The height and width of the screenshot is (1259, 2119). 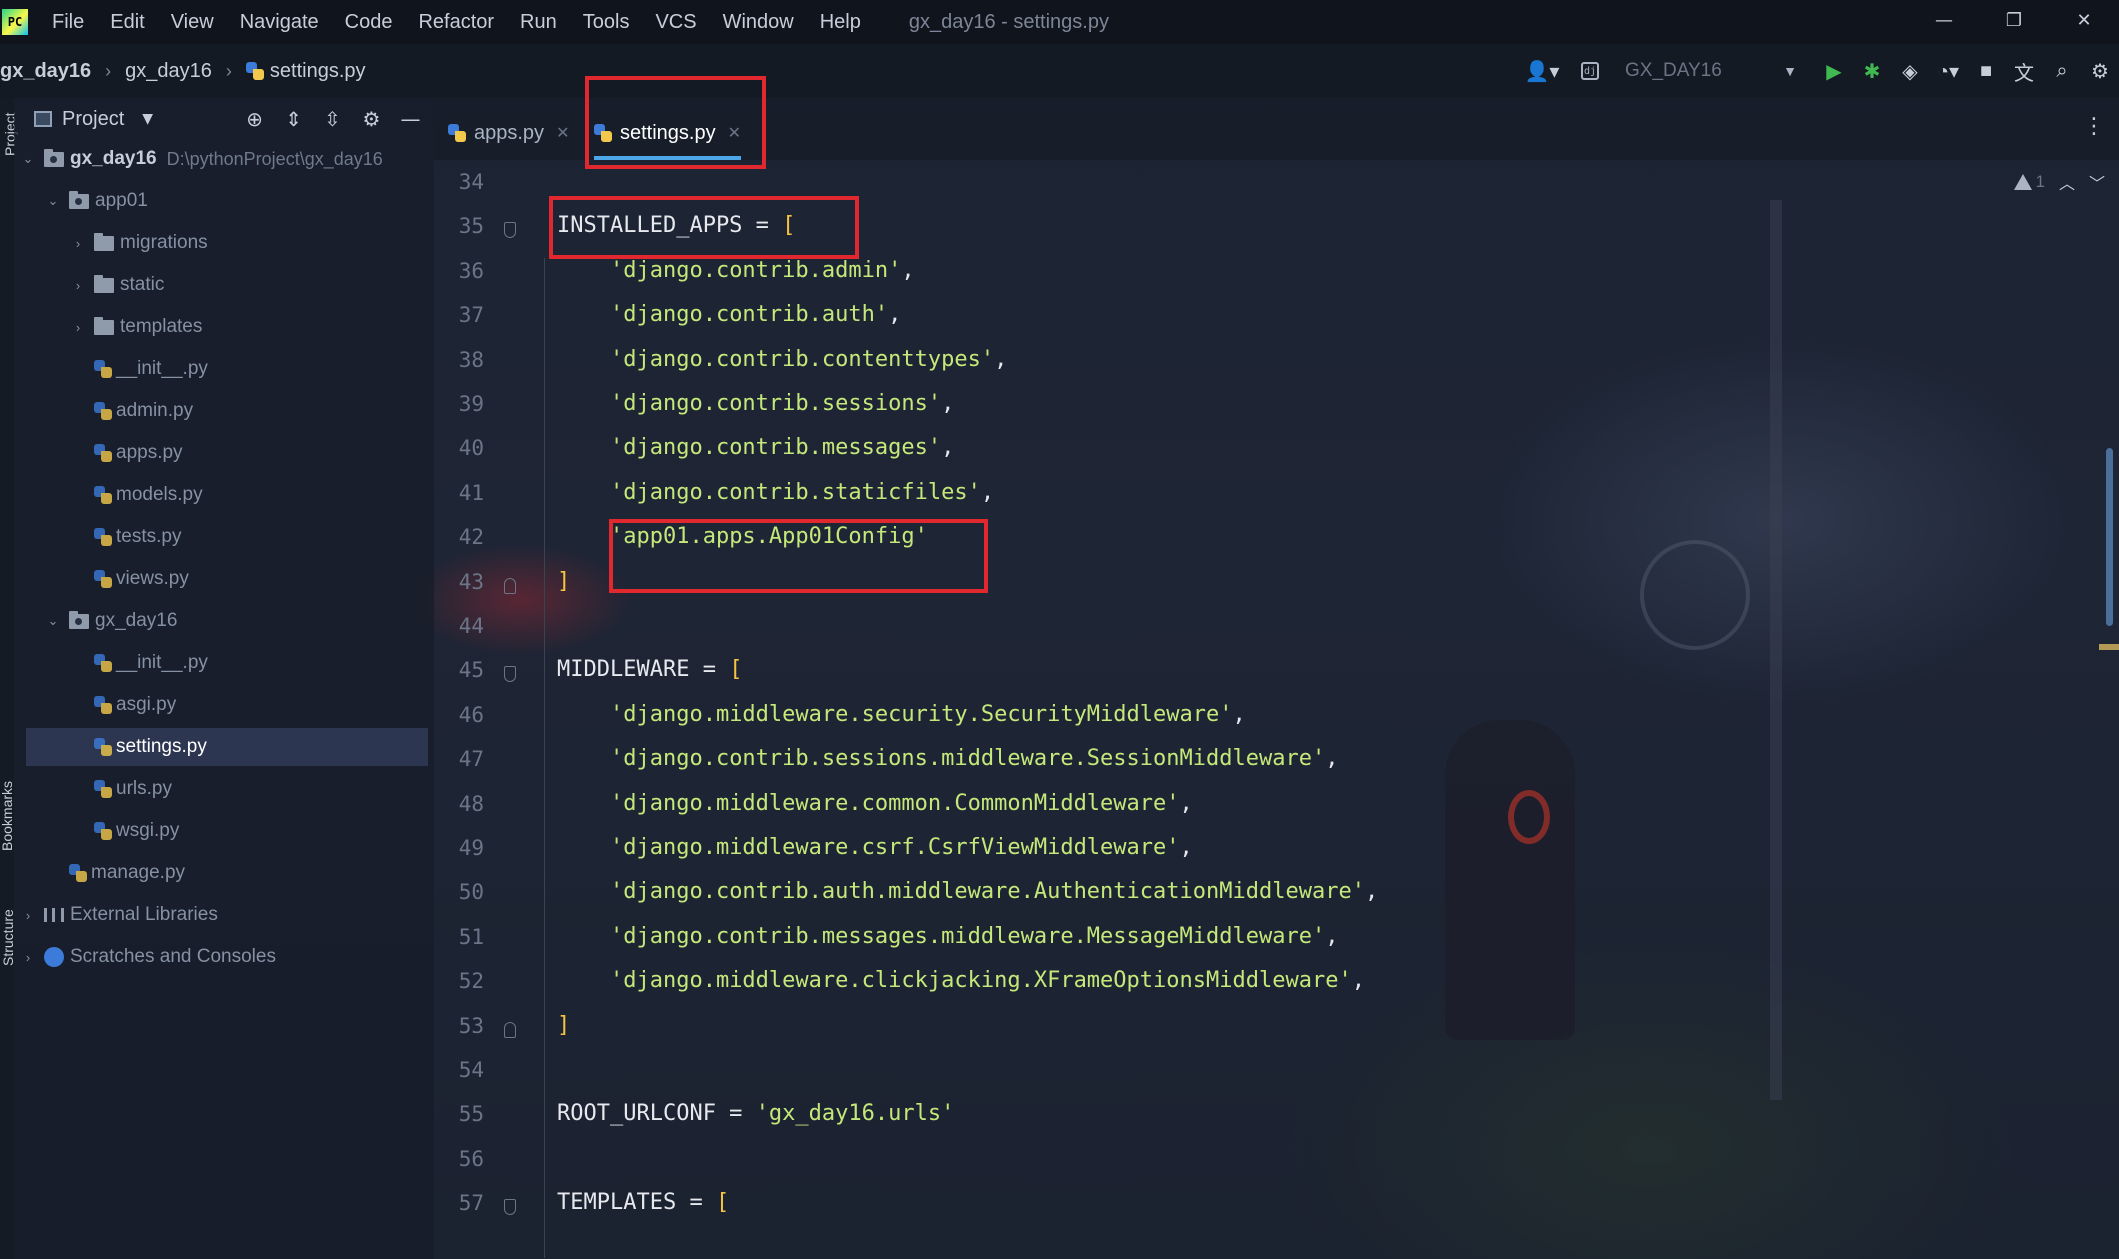 What do you see at coordinates (606, 22) in the screenshot?
I see `menu-tools: Tools` at bounding box center [606, 22].